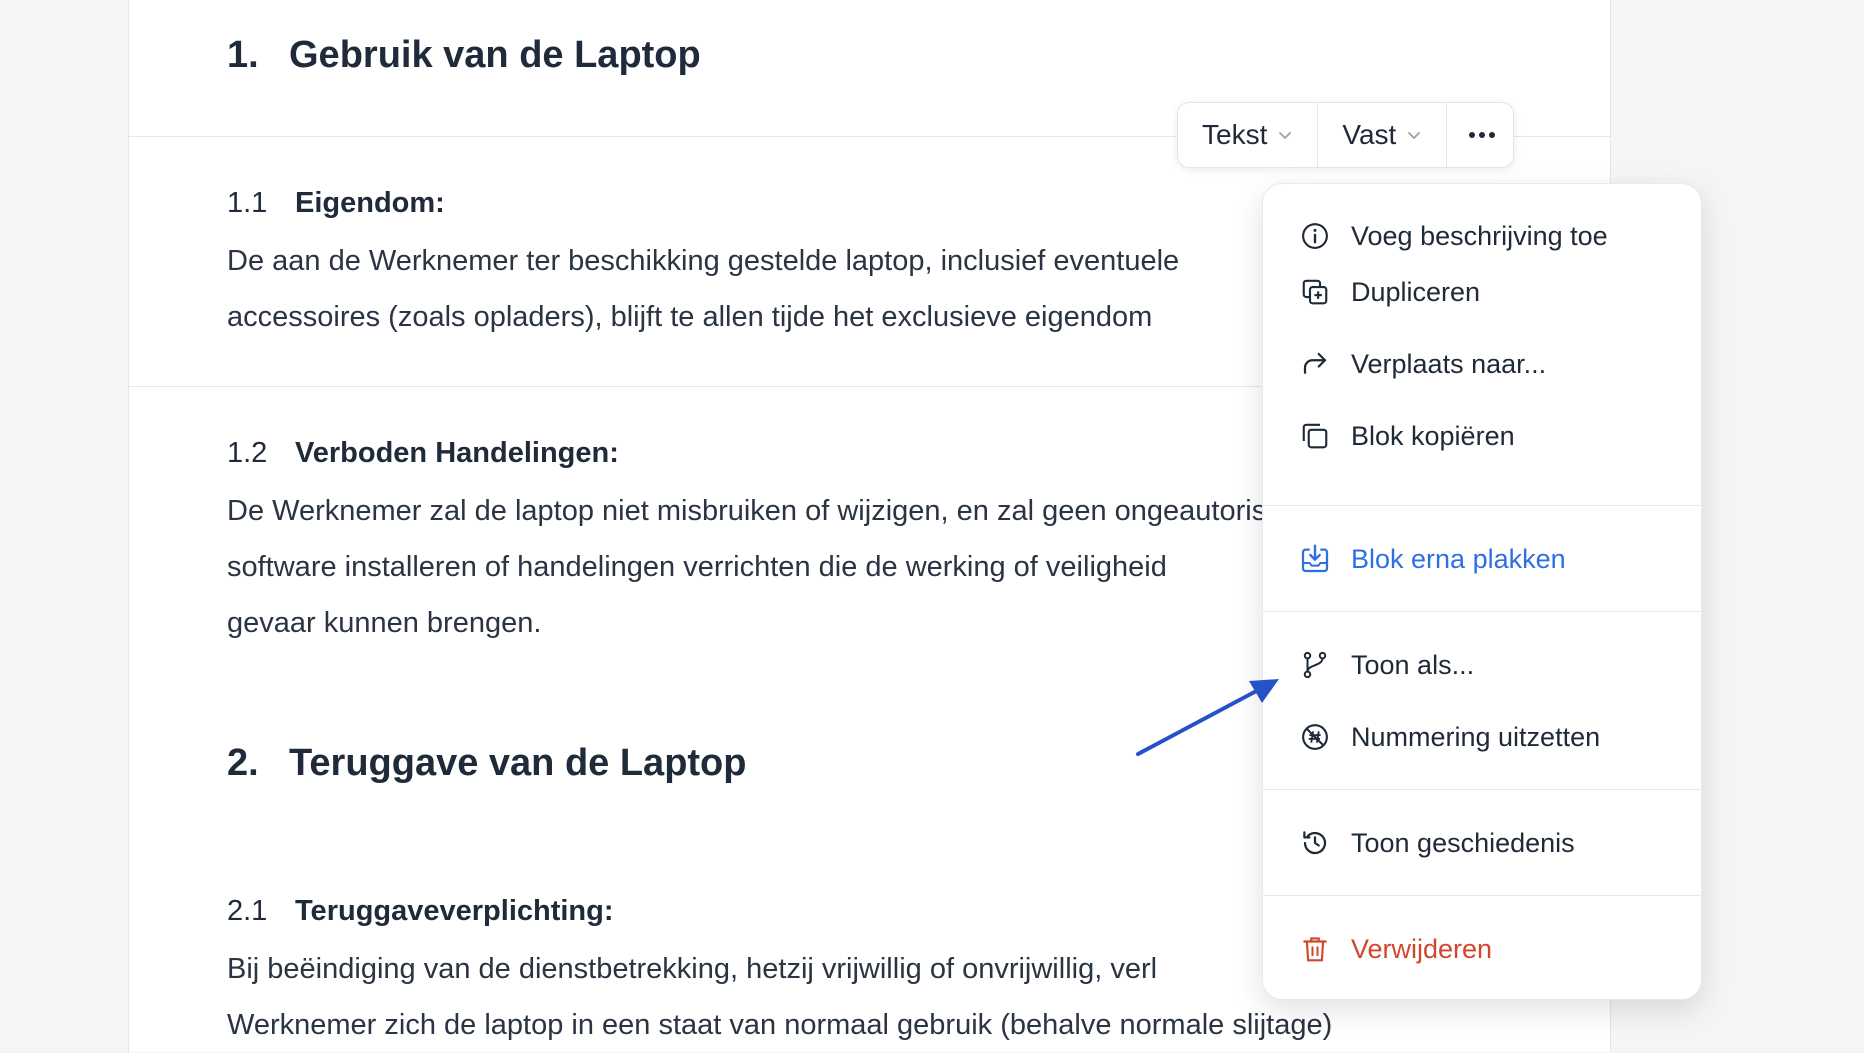 The width and height of the screenshot is (1864, 1053). I want to click on subsection-heading: 1.1 Eigendom:, so click(336, 203).